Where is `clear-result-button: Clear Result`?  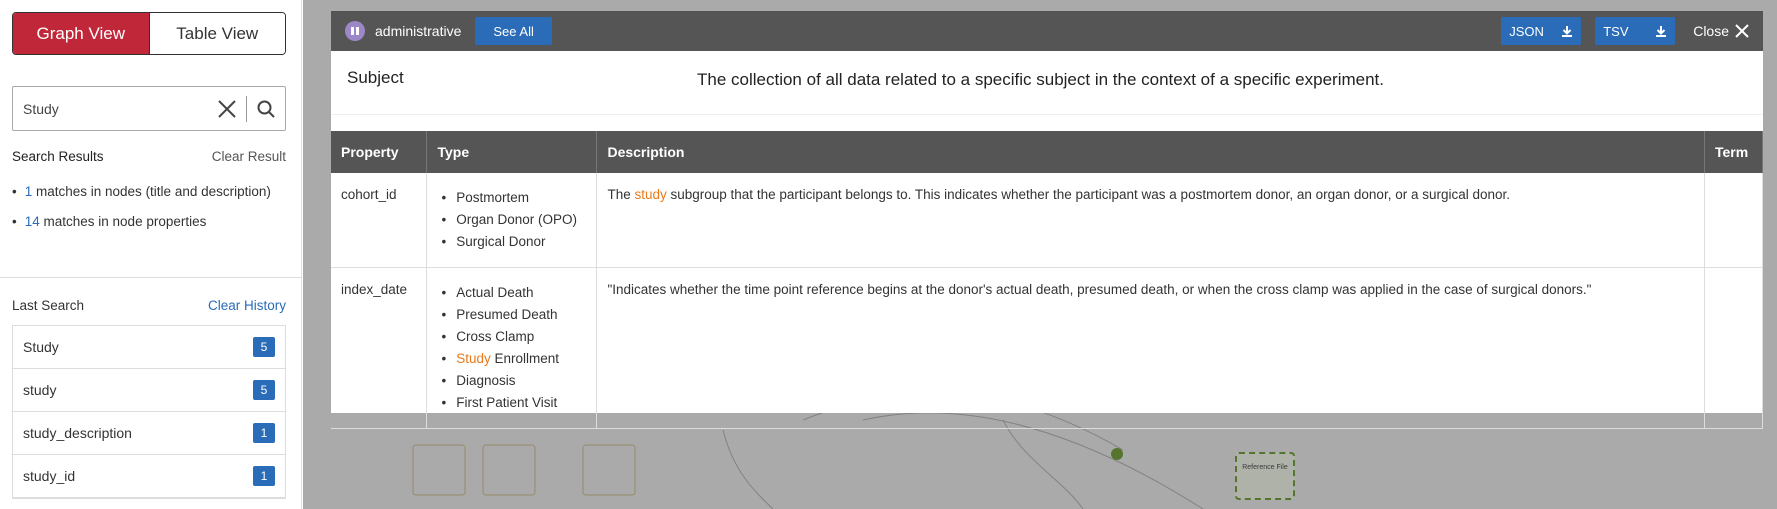
clear-result-button: Clear Result is located at coordinates (249, 156).